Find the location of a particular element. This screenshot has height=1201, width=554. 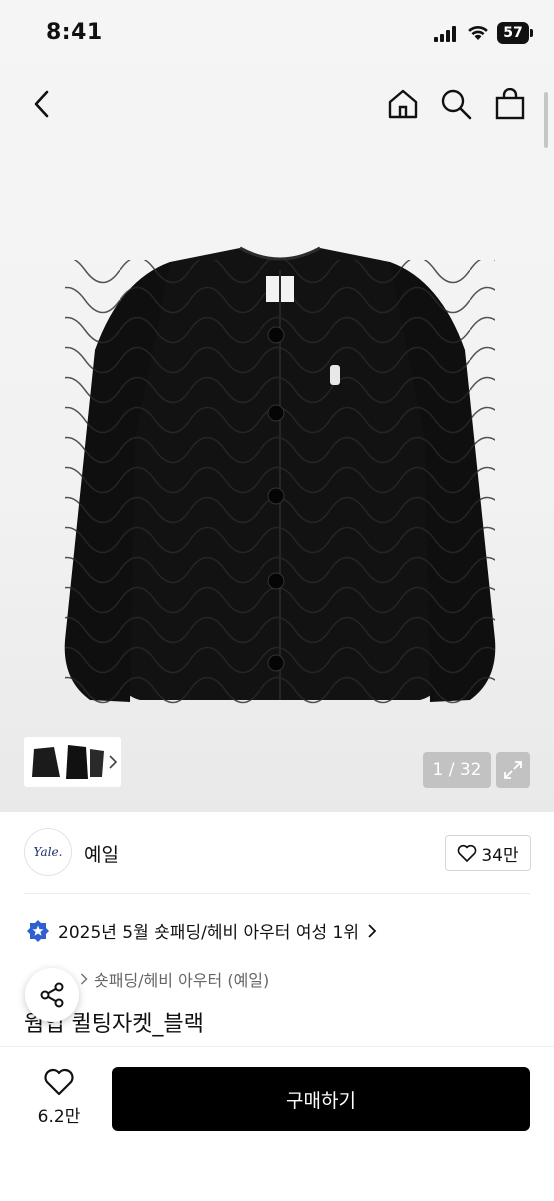

home-button is located at coordinates (403, 104).